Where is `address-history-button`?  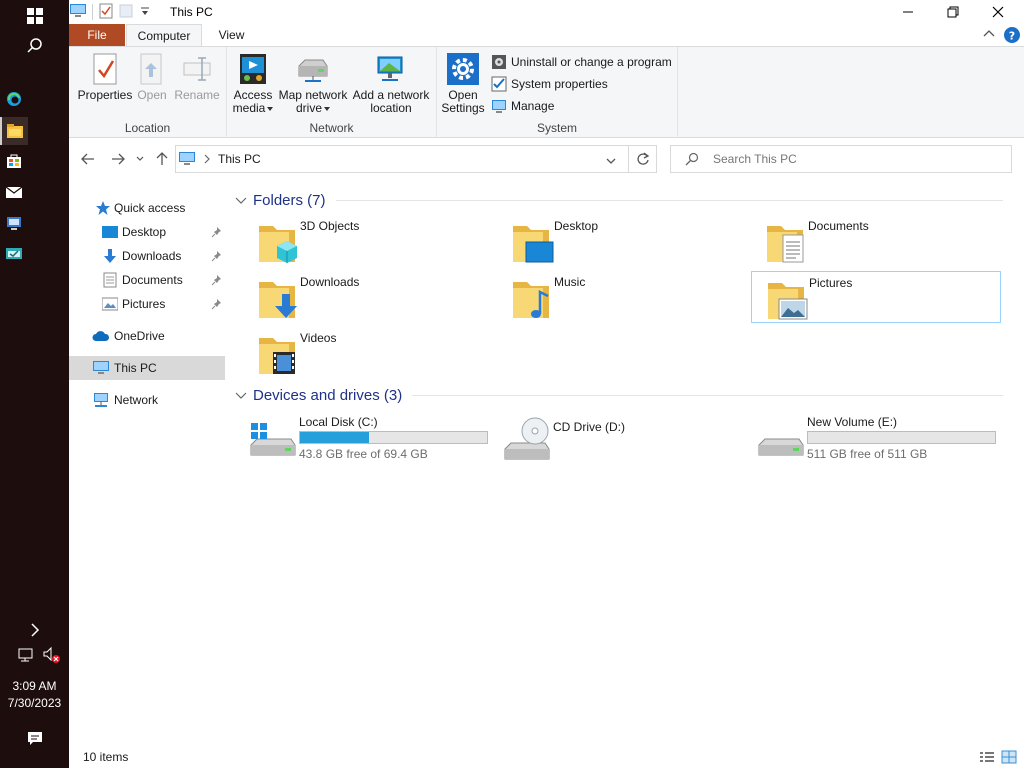 address-history-button is located at coordinates (611, 161).